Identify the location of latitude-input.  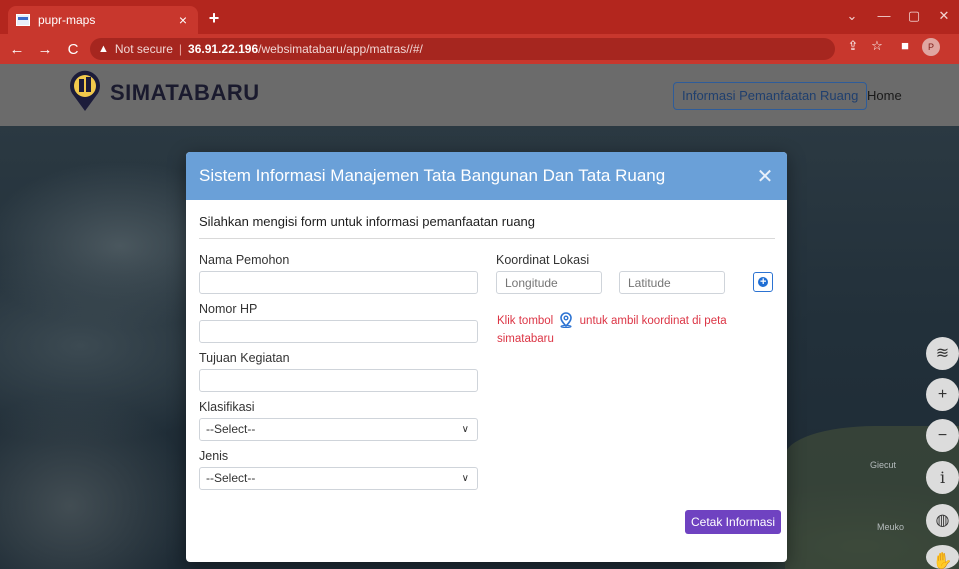
(672, 282).